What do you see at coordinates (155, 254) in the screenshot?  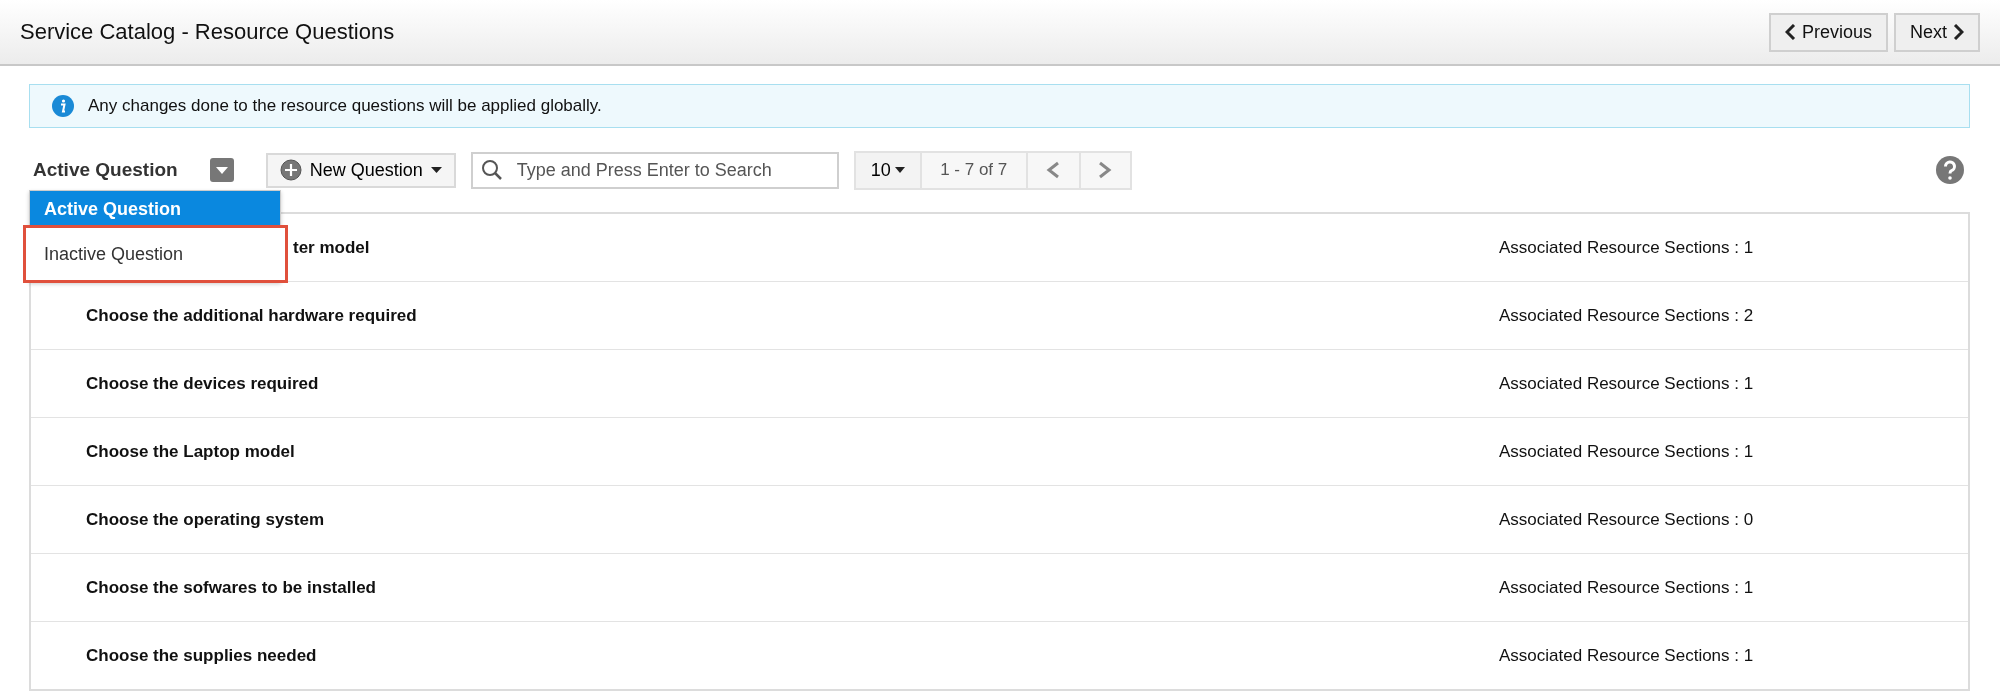 I see `filter-menu-item: Inactive Question` at bounding box center [155, 254].